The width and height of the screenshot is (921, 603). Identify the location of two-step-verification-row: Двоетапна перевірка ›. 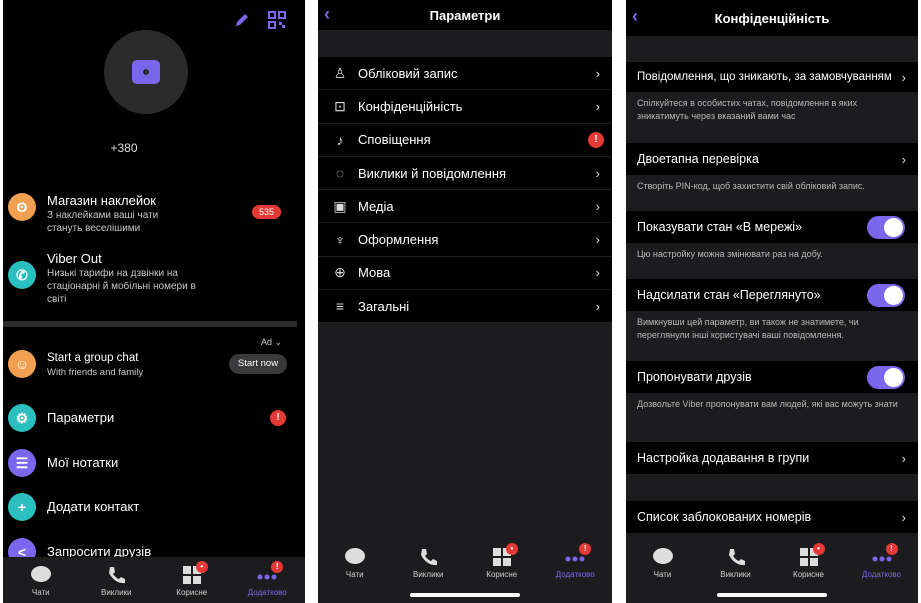
(772, 159).